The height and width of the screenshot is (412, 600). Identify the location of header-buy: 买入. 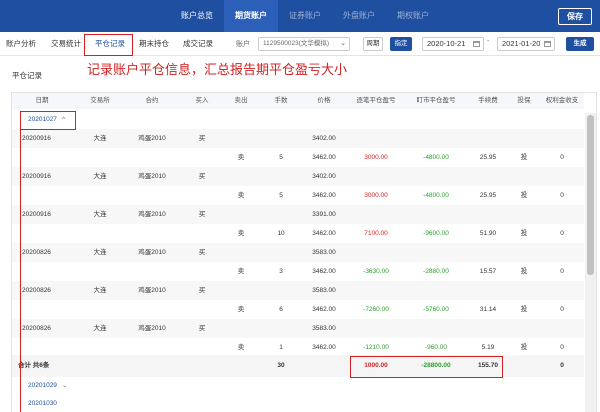
(202, 100).